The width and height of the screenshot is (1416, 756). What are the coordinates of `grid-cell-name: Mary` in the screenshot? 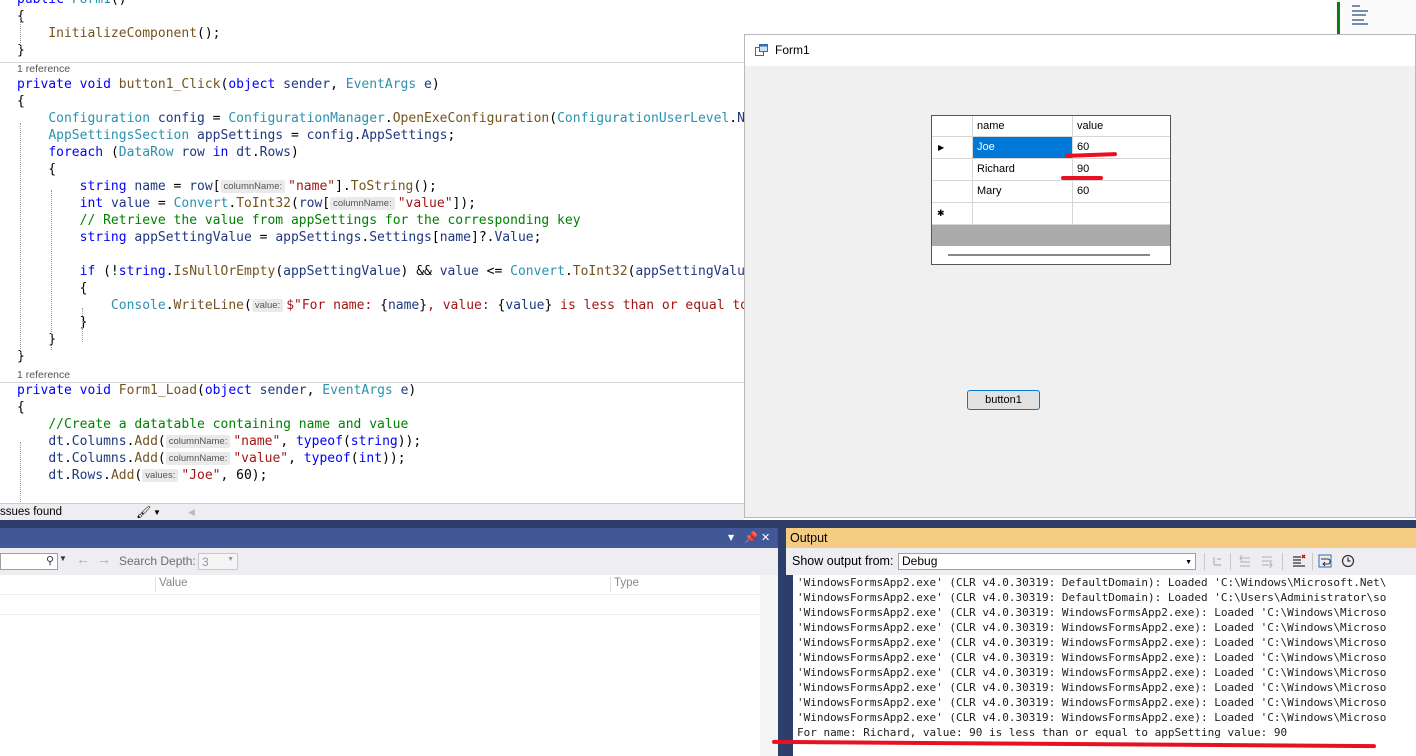 It's located at (1023, 192).